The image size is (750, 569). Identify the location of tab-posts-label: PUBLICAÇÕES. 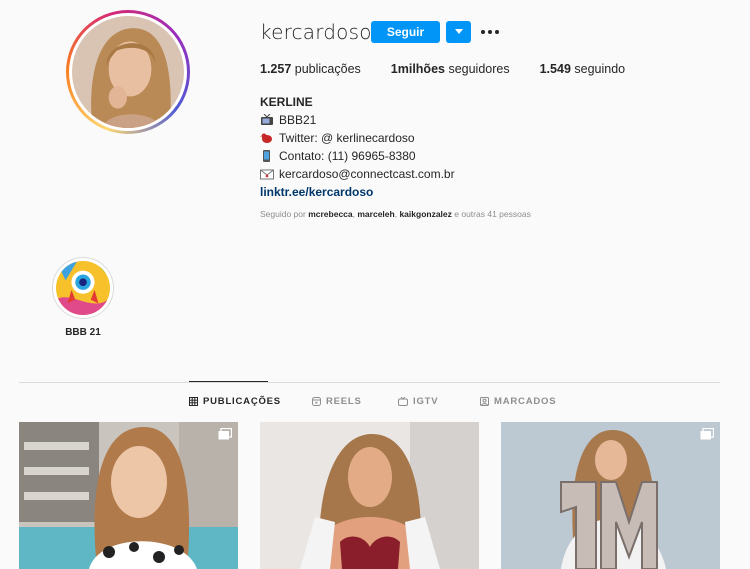
(242, 401).